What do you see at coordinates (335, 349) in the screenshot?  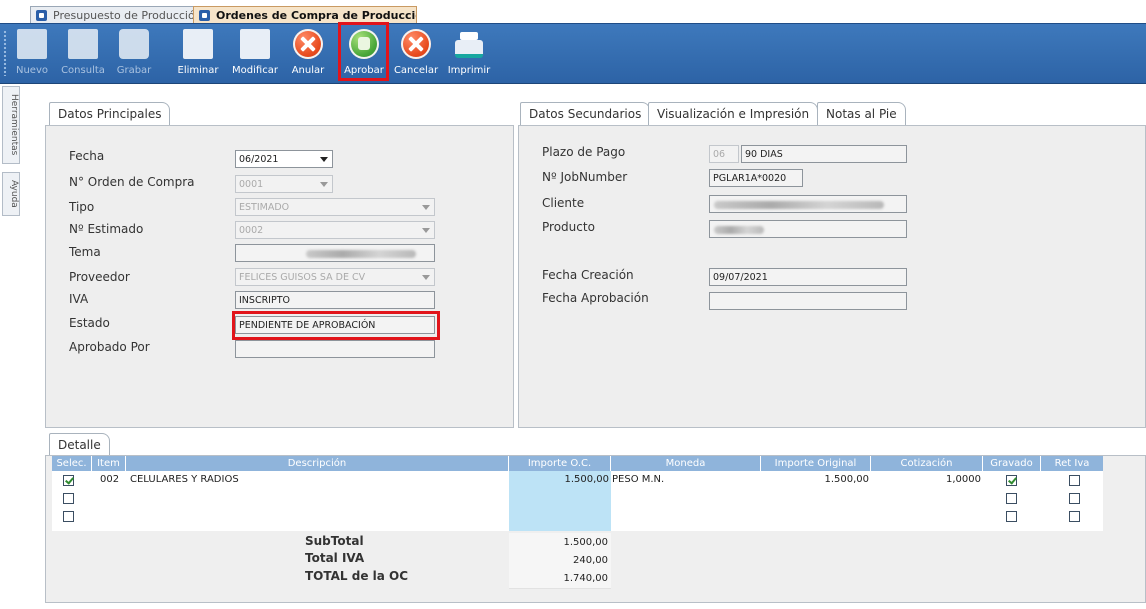 I see `aprobado-field` at bounding box center [335, 349].